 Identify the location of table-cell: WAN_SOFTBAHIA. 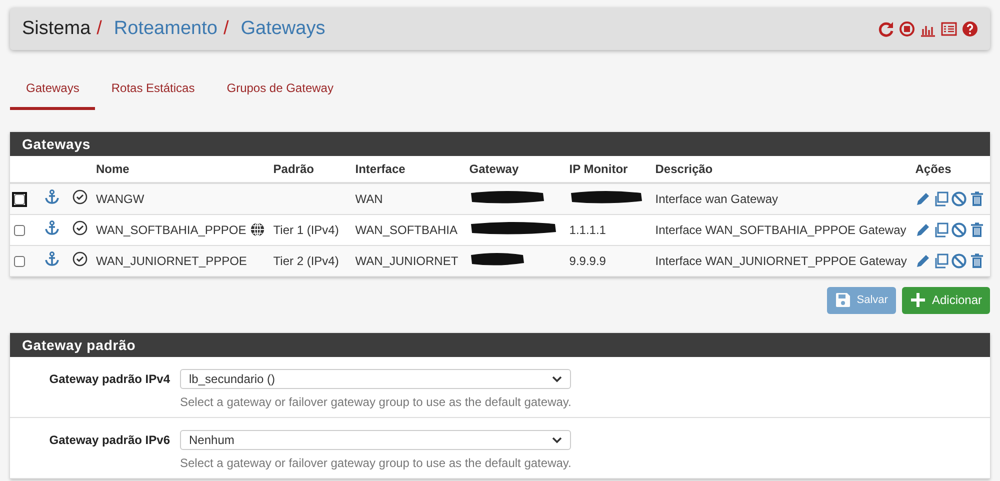
(406, 229).